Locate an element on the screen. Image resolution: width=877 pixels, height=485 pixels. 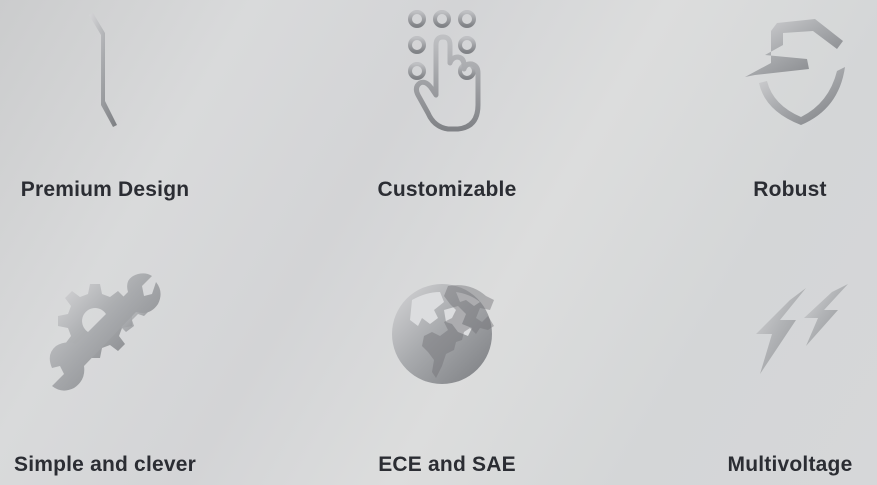
feature-label: Customizable is located at coordinates (447, 189).